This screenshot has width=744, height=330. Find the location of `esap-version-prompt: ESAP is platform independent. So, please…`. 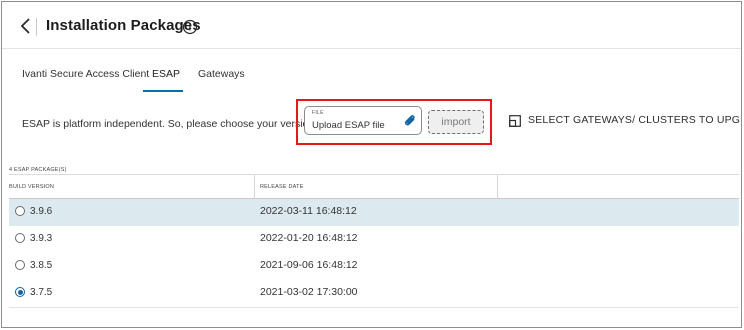

esap-version-prompt: ESAP is platform independent. So, please… is located at coordinates (170, 124).